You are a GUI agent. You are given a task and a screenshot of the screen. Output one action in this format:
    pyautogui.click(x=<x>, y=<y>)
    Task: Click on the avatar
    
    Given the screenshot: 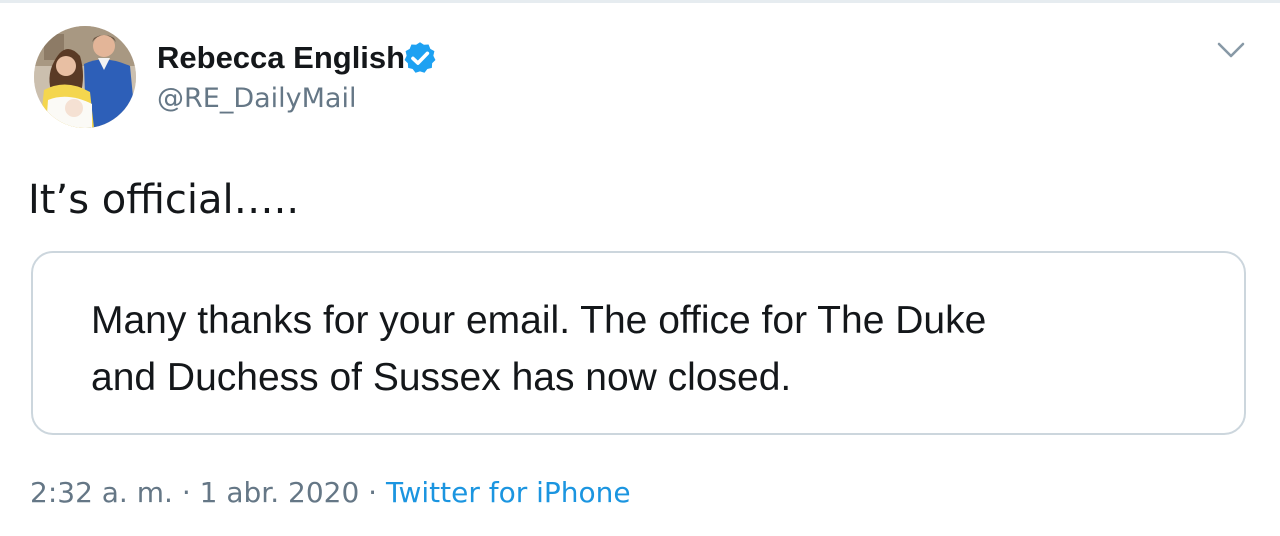 What is the action you would take?
    pyautogui.click(x=85, y=77)
    